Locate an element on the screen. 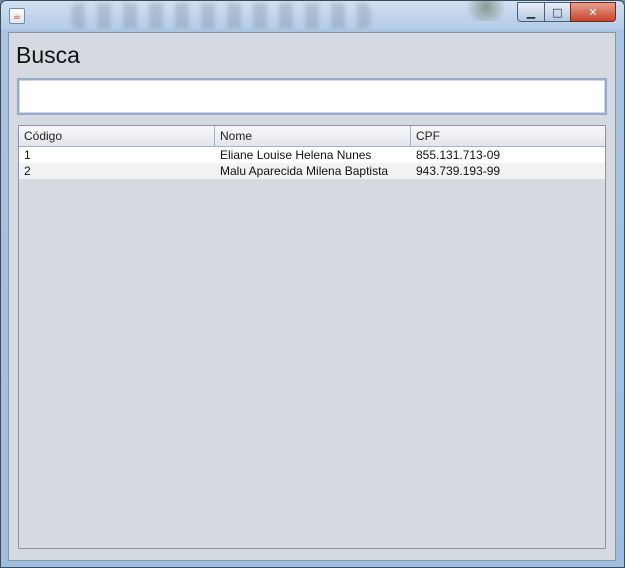 The height and width of the screenshot is (568, 625). column-header-nome: Nome is located at coordinates (313, 136).